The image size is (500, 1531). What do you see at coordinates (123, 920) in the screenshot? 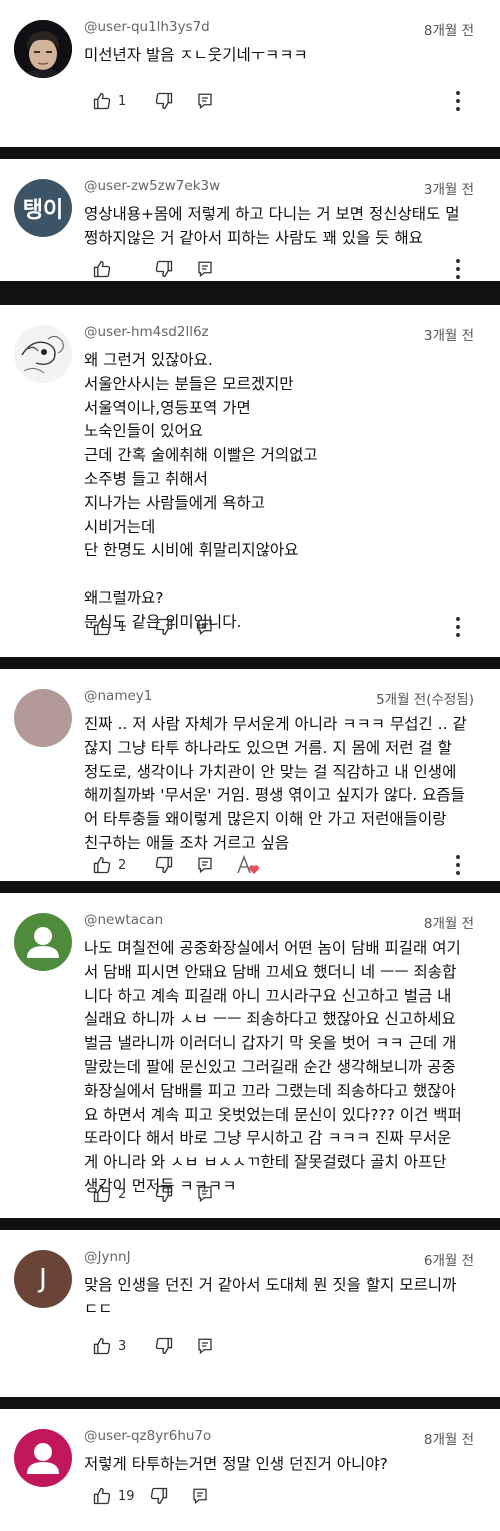
I see `comment-author: @newtacan` at bounding box center [123, 920].